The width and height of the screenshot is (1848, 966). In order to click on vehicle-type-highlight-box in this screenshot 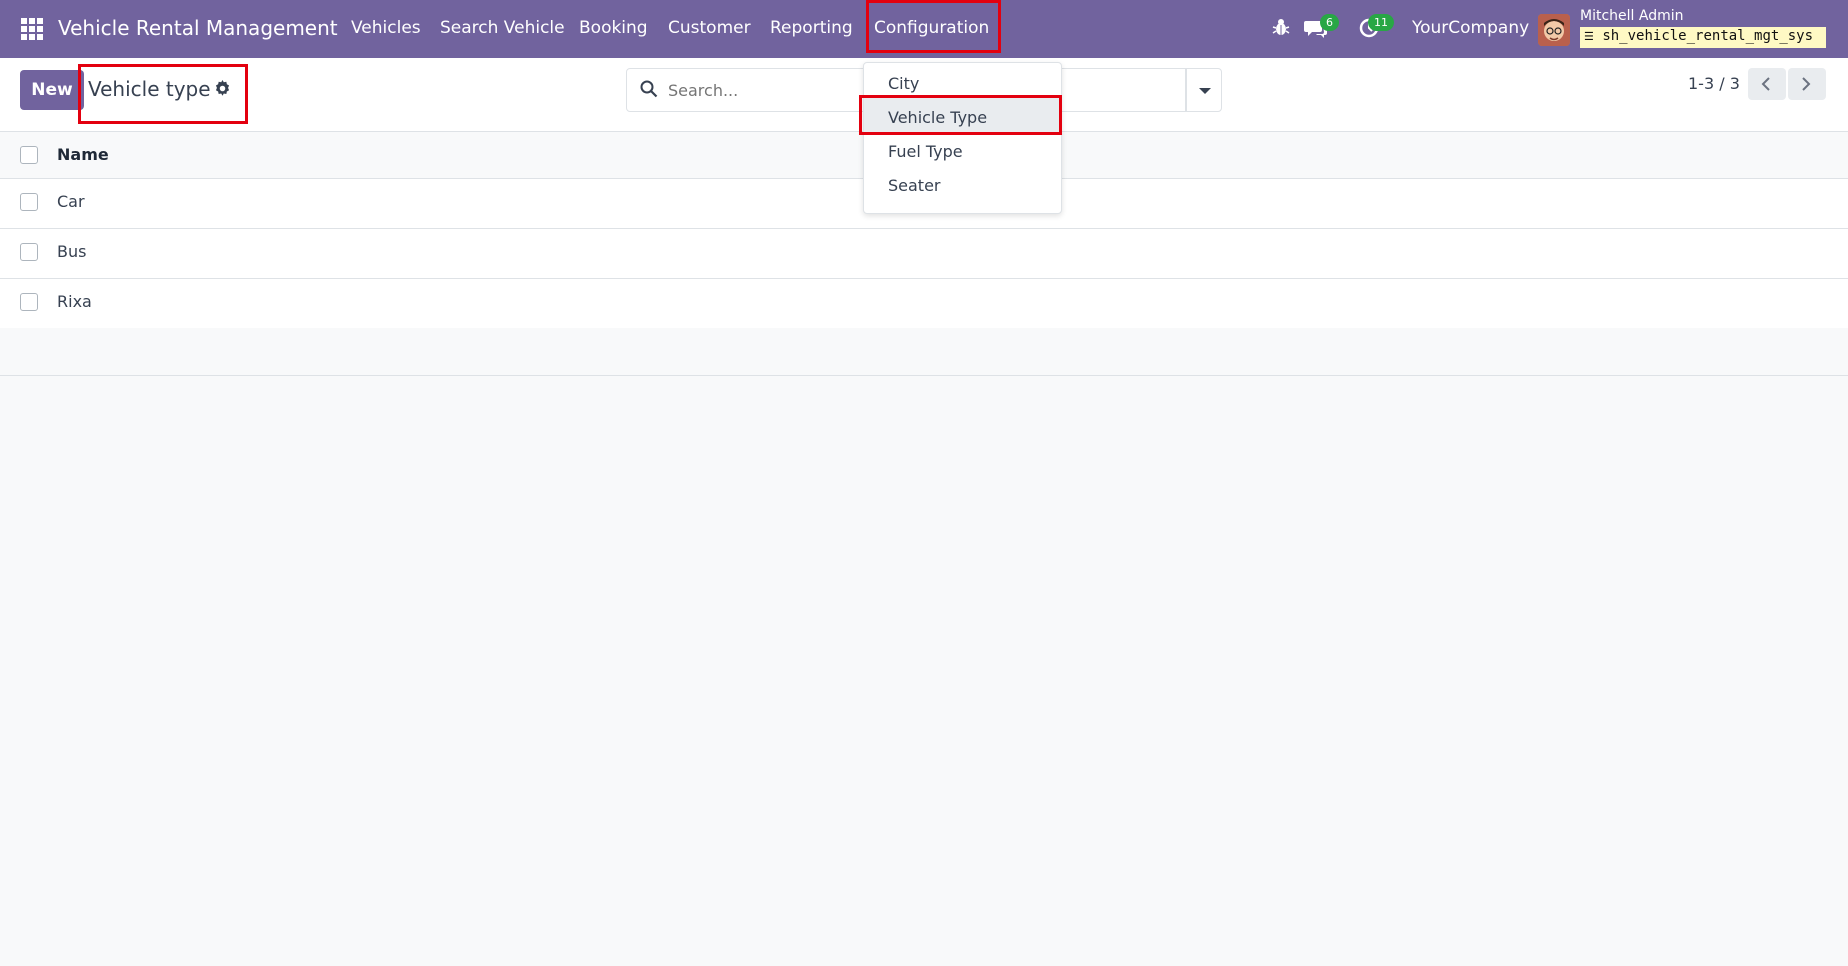, I will do `click(960, 115)`.